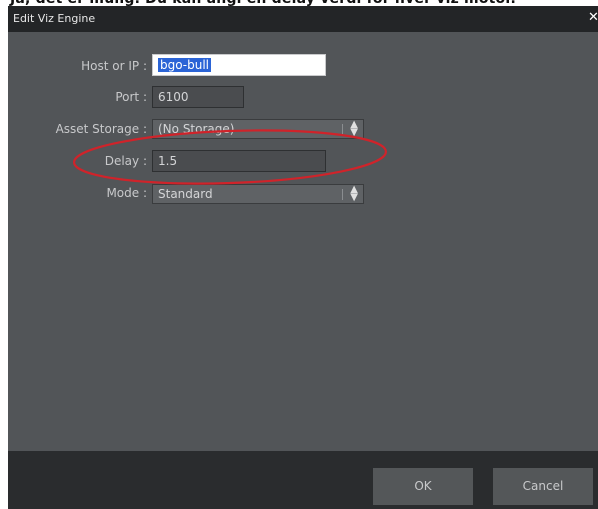  I want to click on cancel-button: Cancel, so click(543, 486).